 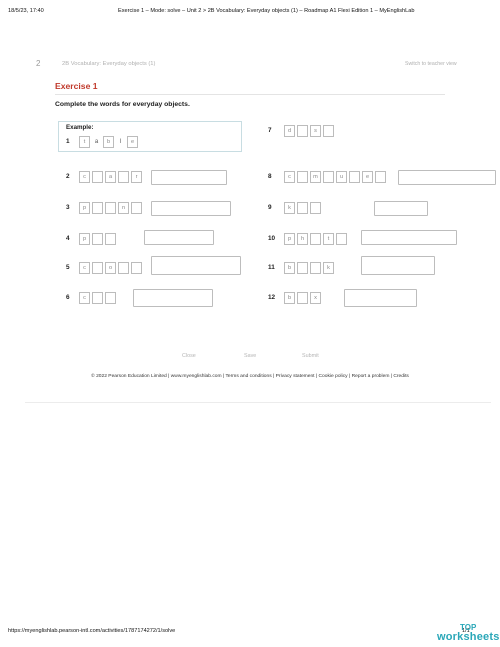 I want to click on print-date: 18/5/23, 17:40, so click(x=26, y=11).